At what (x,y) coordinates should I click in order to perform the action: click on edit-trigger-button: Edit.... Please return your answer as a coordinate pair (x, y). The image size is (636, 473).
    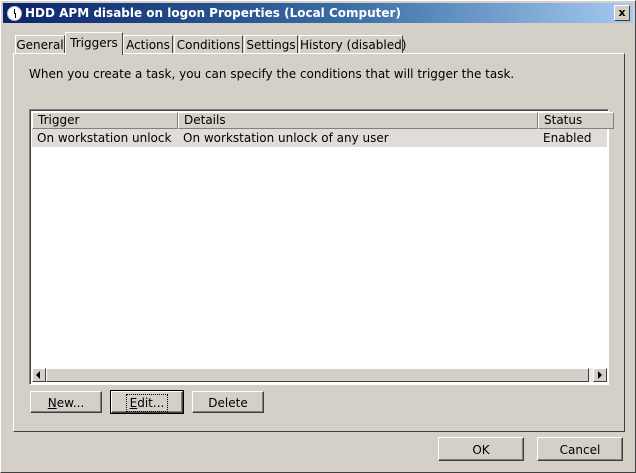
    Looking at the image, I should click on (147, 402).